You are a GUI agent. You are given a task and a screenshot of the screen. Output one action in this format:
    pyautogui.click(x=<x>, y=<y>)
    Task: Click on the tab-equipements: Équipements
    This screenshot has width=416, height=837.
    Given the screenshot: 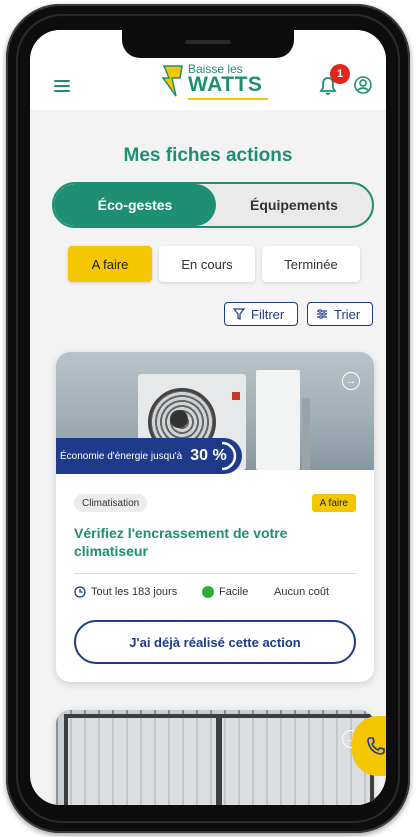 What is the action you would take?
    pyautogui.click(x=294, y=205)
    